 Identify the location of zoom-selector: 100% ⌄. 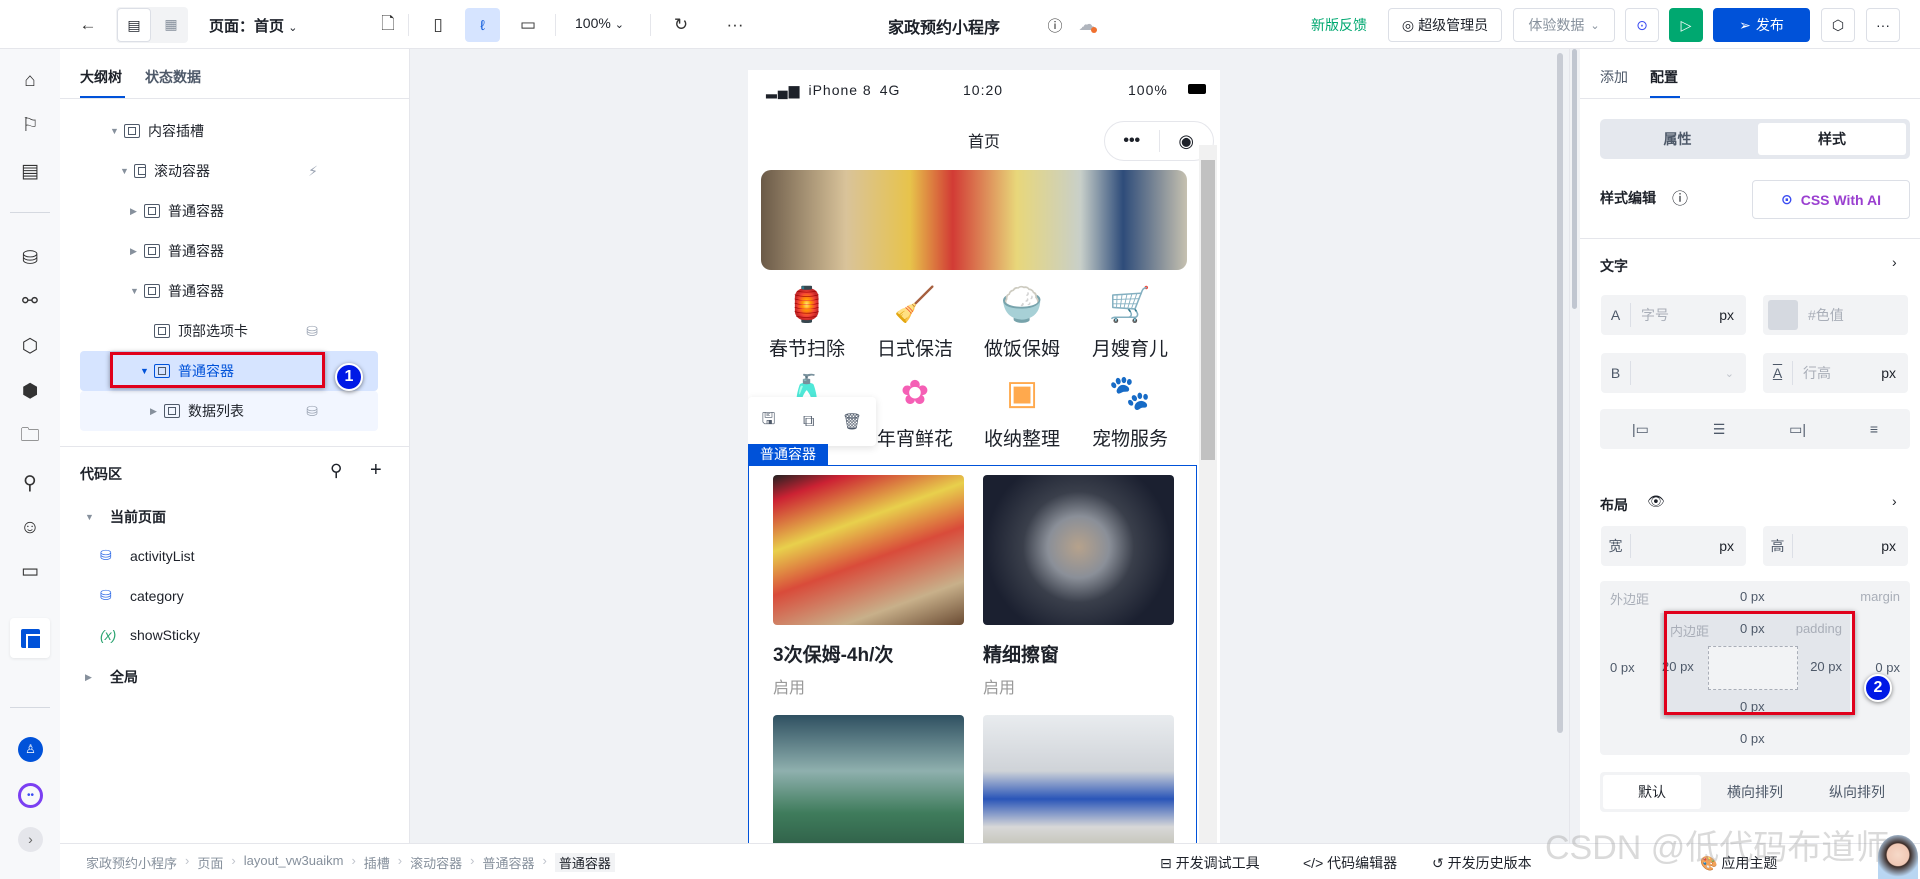
(599, 23).